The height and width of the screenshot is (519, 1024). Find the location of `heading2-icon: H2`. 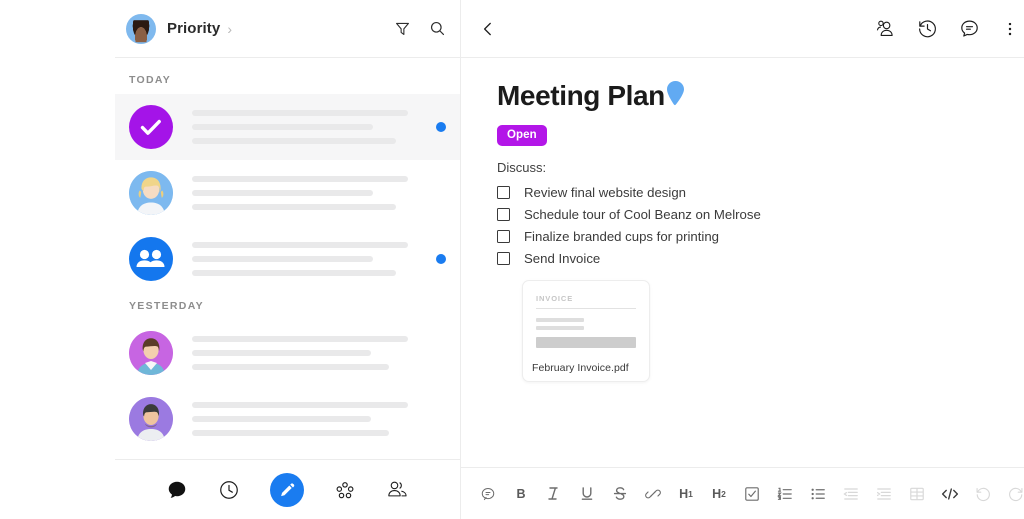

heading2-icon: H2 is located at coordinates (719, 494).